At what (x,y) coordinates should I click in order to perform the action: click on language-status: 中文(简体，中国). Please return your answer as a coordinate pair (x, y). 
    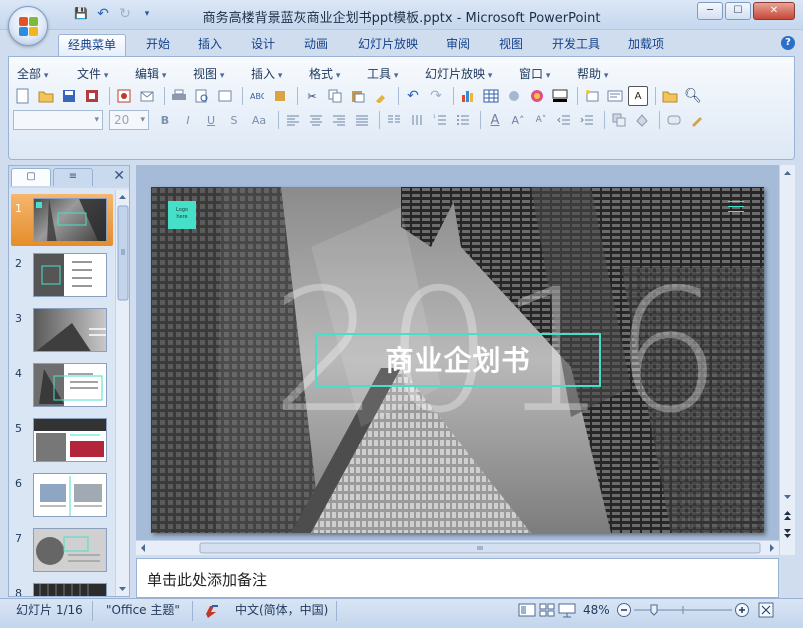
    Looking at the image, I should click on (281, 610).